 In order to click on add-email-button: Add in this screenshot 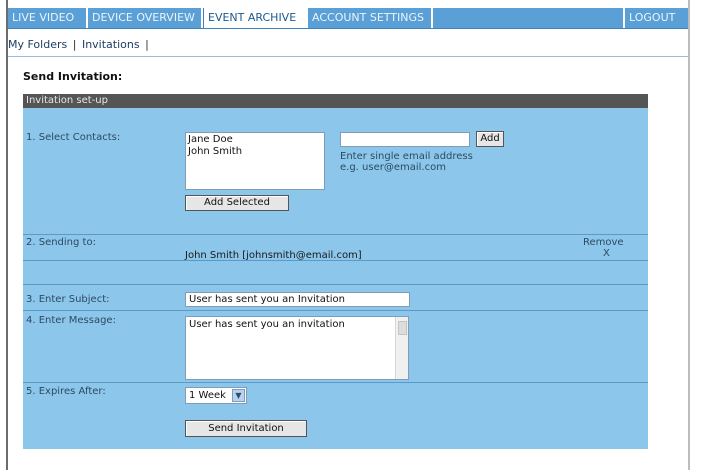, I will do `click(490, 139)`.